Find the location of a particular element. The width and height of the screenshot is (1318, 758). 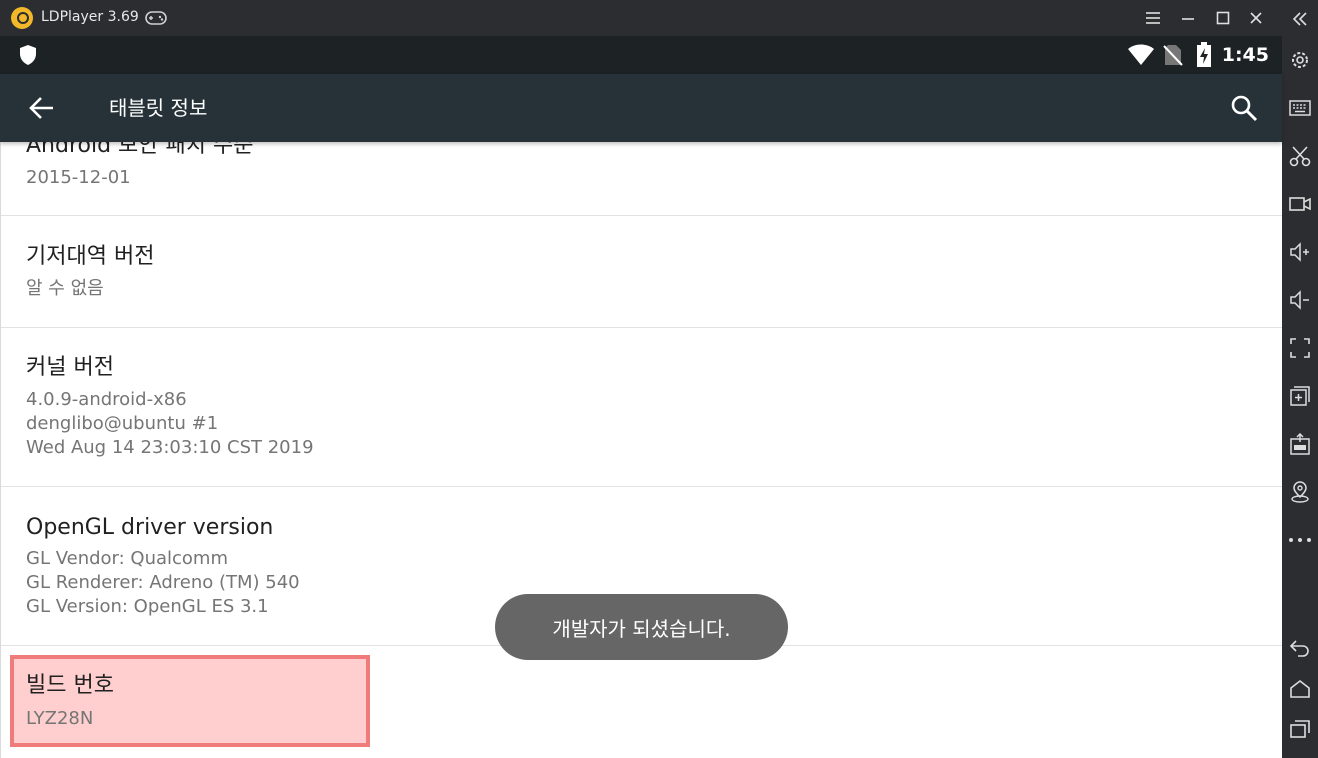

clock: 1:45 is located at coordinates (1245, 55).